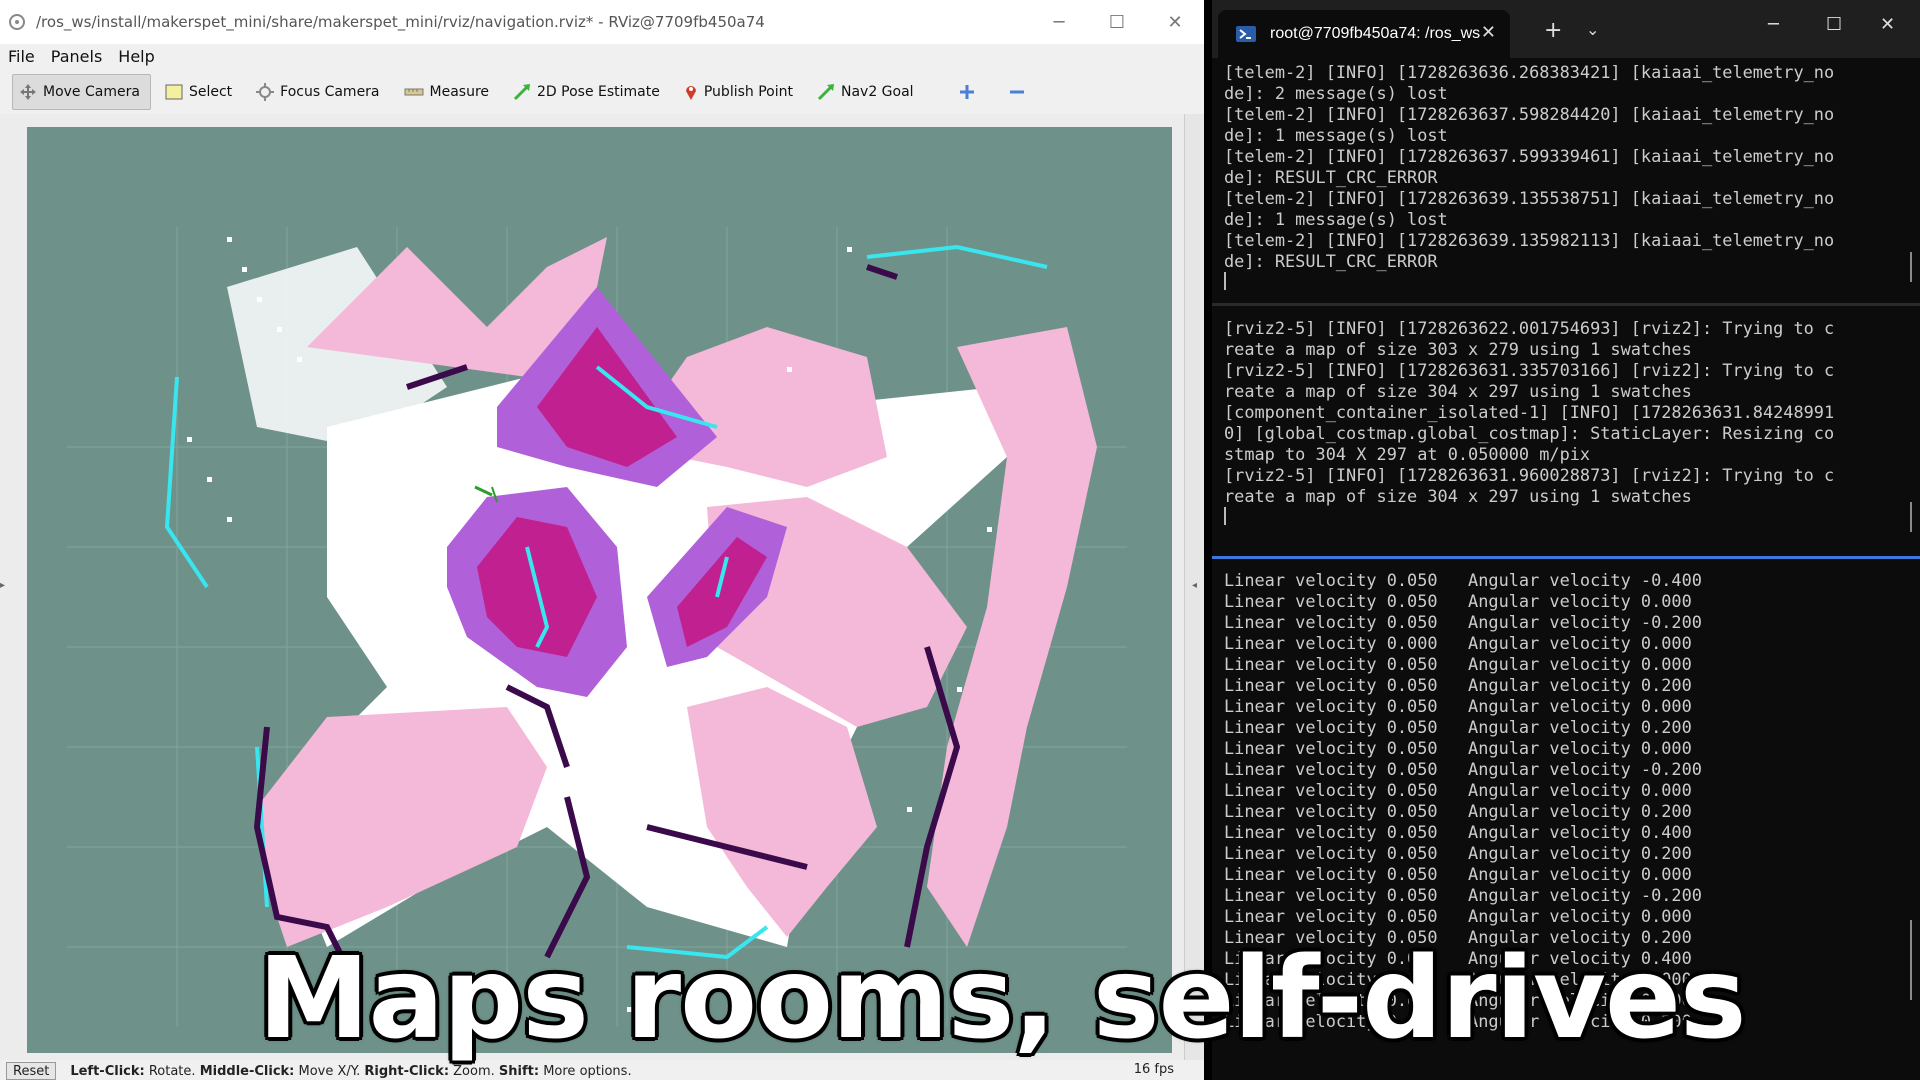 The image size is (1920, 1080). I want to click on terminal-maximize-button: ☐, so click(1834, 24).